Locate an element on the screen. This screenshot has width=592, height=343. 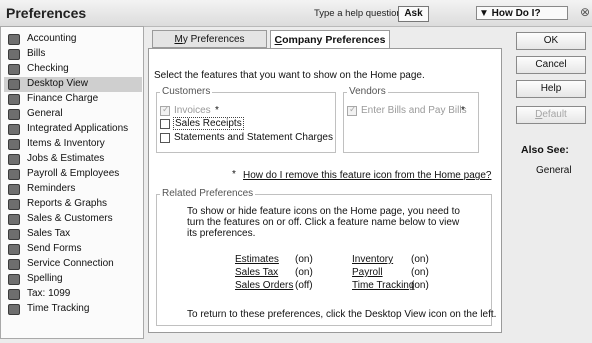
how-do-i-dropdown: ▼ How Do I? is located at coordinates (522, 13).